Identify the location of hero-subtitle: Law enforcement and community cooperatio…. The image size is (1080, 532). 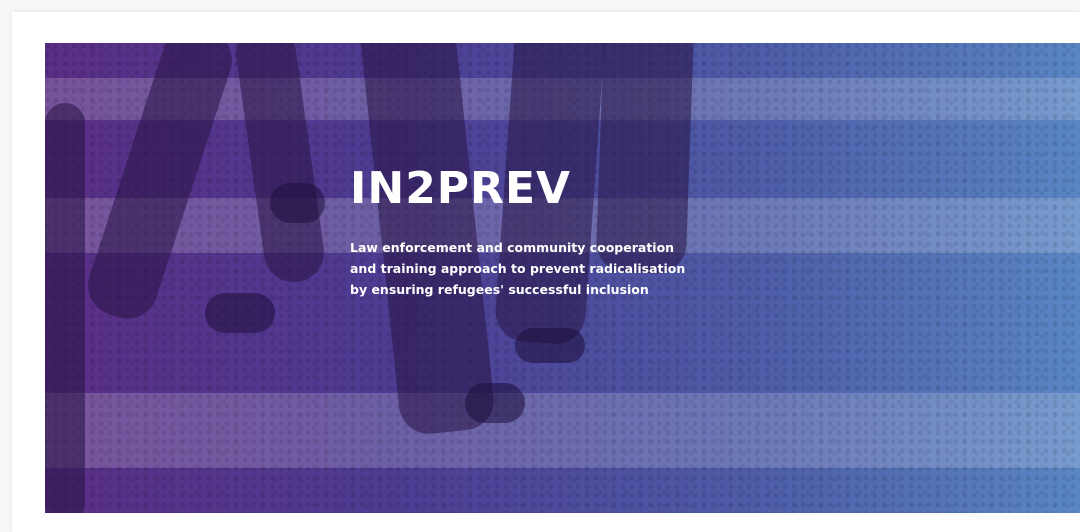
(550, 268).